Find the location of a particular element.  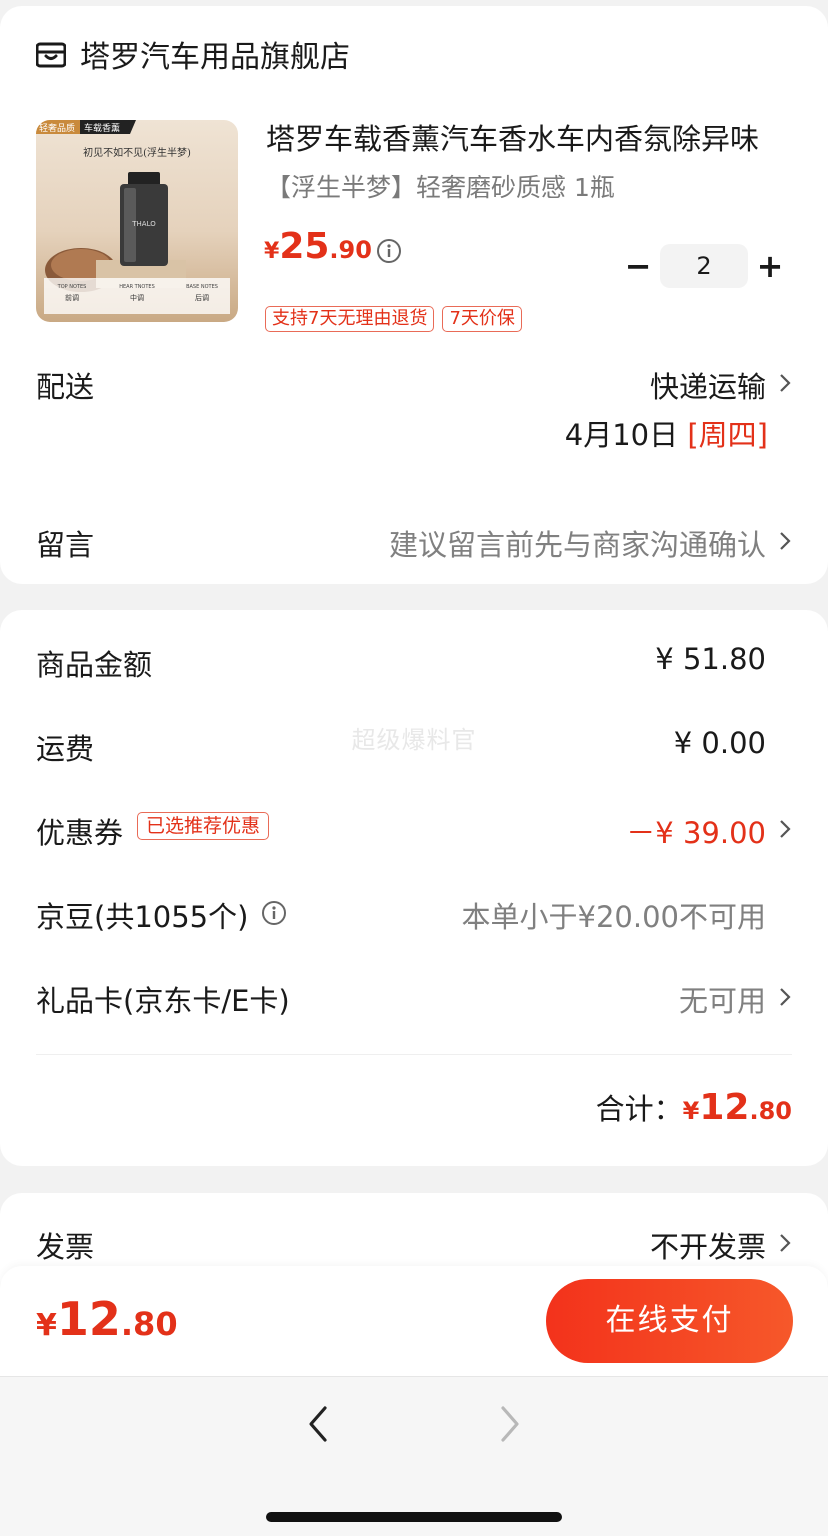

back-arrow-icon is located at coordinates (318, 1424).